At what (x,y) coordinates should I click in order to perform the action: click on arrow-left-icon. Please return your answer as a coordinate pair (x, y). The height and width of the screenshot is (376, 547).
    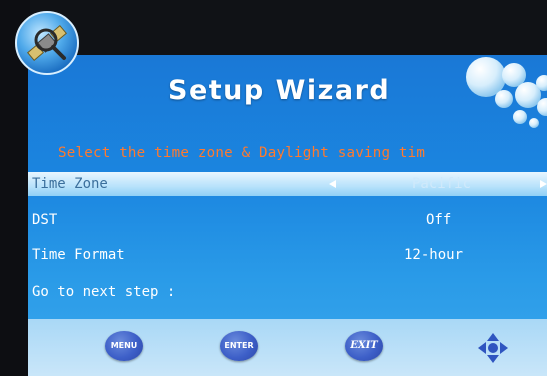
    Looking at the image, I should click on (332, 184).